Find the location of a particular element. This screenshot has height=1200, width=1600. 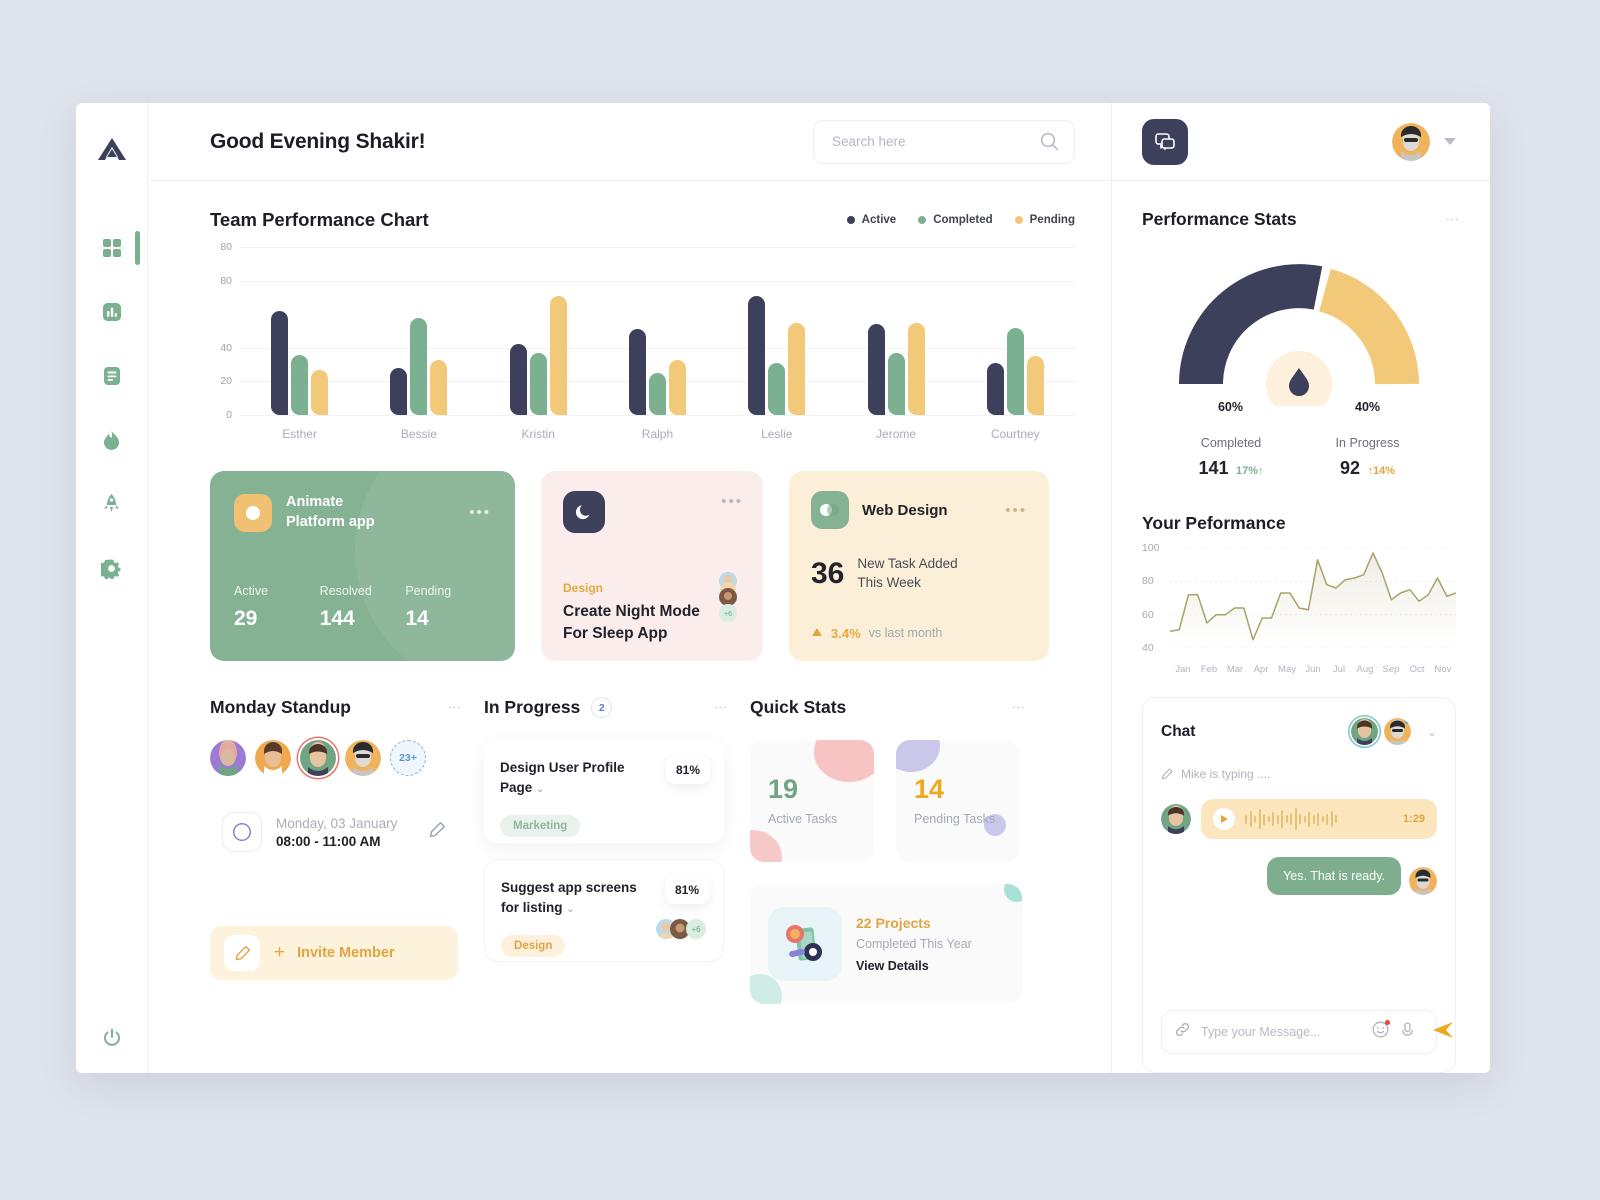

sidebar-item-dashboard is located at coordinates (119, 248).